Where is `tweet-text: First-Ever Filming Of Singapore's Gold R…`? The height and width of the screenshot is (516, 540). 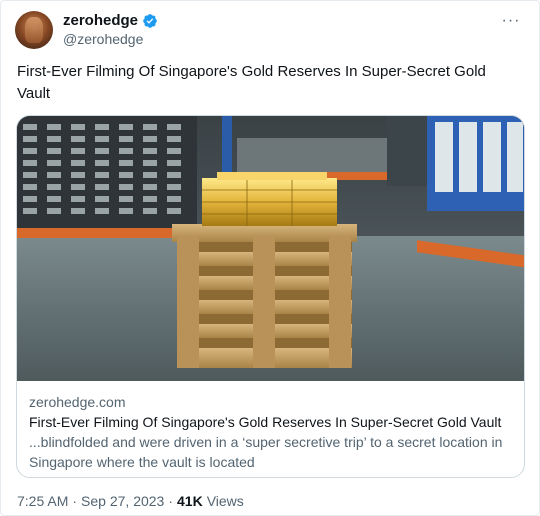
tweet-text: First-Ever Filming Of Singapore's Gold R… is located at coordinates (251, 82).